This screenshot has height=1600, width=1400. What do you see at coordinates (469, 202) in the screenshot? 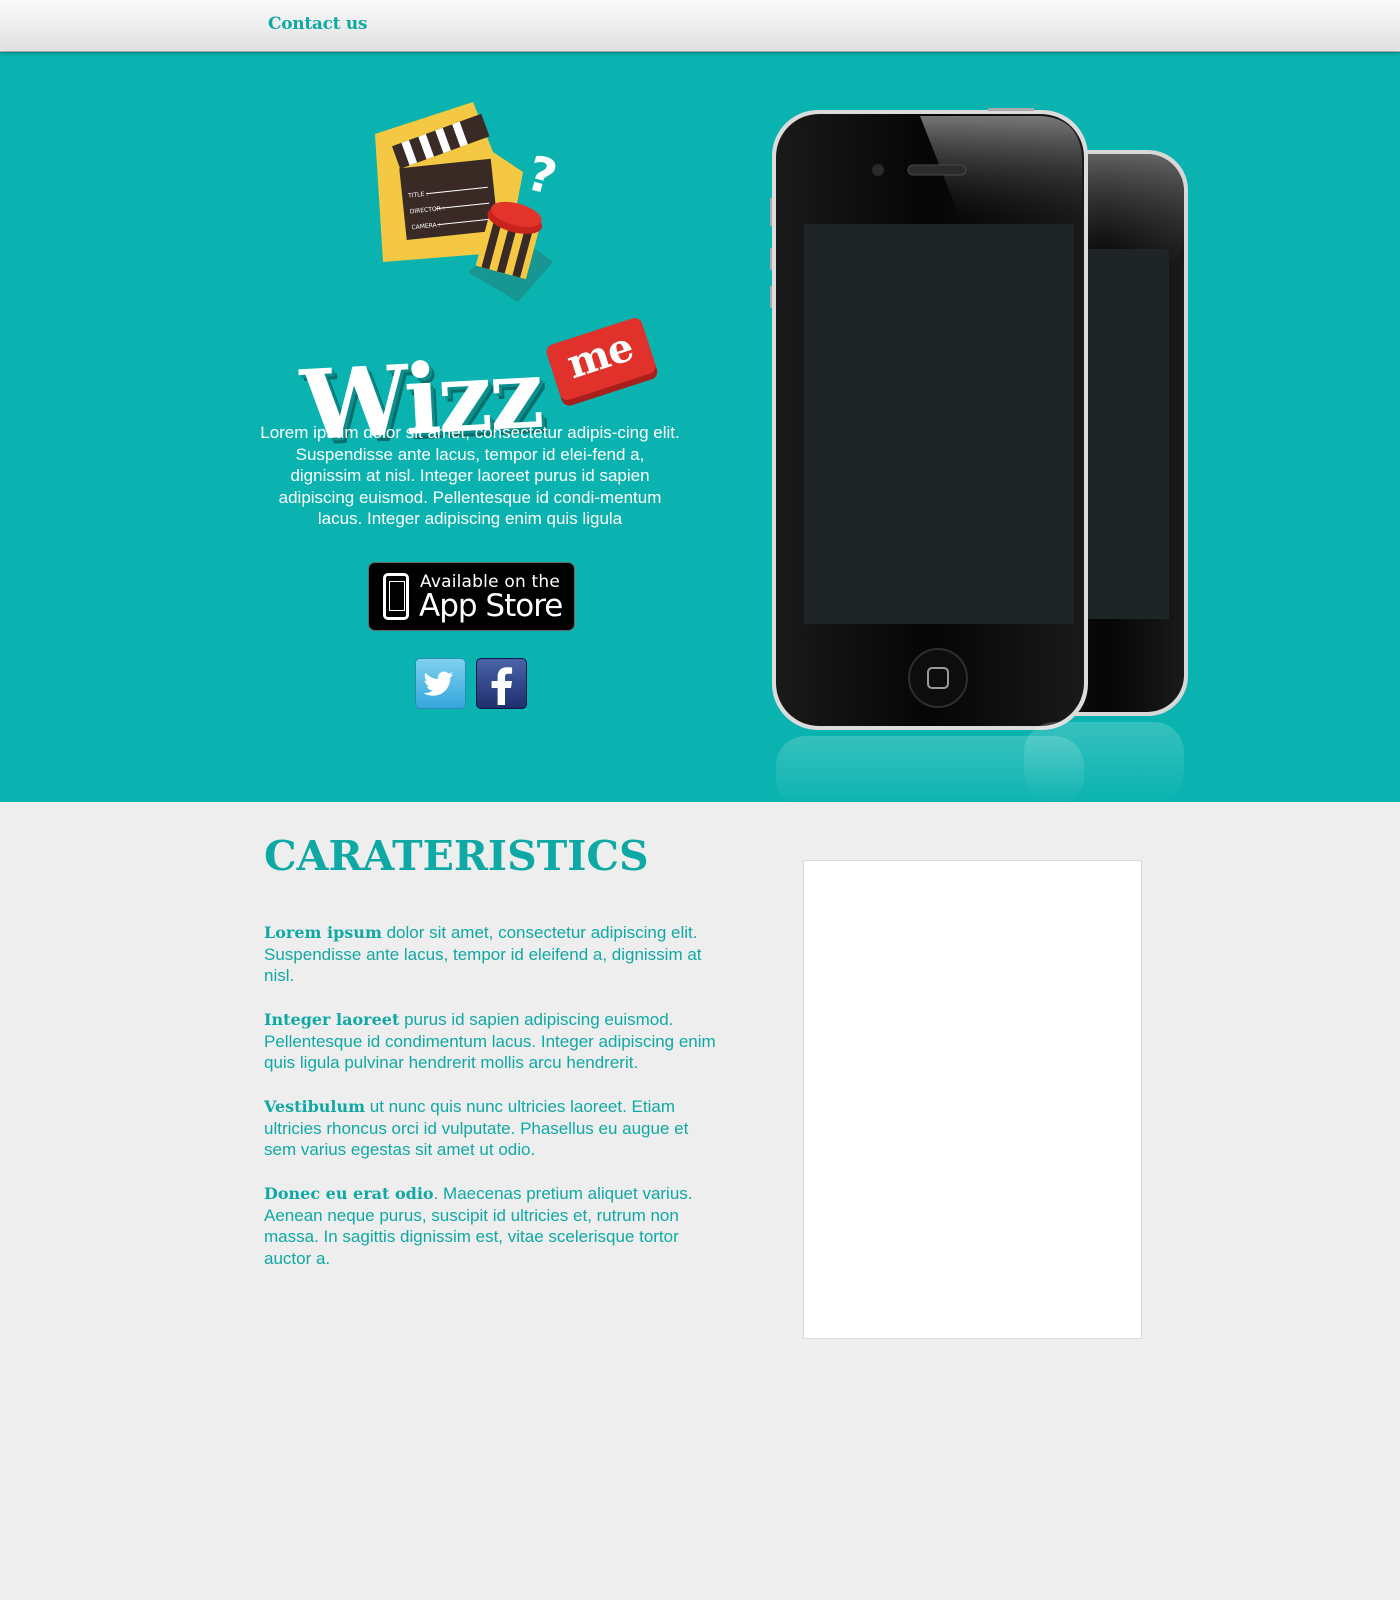
I see `clapperboard-buzzer-icon: TITLE : DIRECTOR : CAMERA : ?` at bounding box center [469, 202].